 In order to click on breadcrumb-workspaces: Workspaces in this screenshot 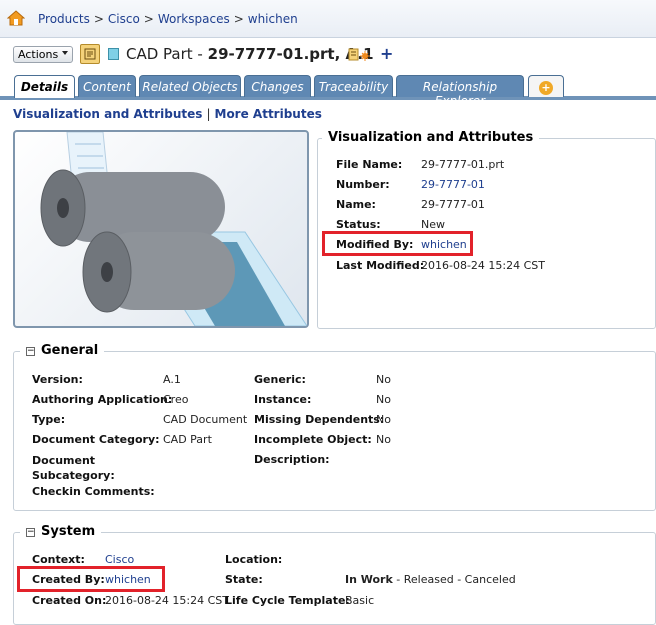, I will do `click(194, 19)`.